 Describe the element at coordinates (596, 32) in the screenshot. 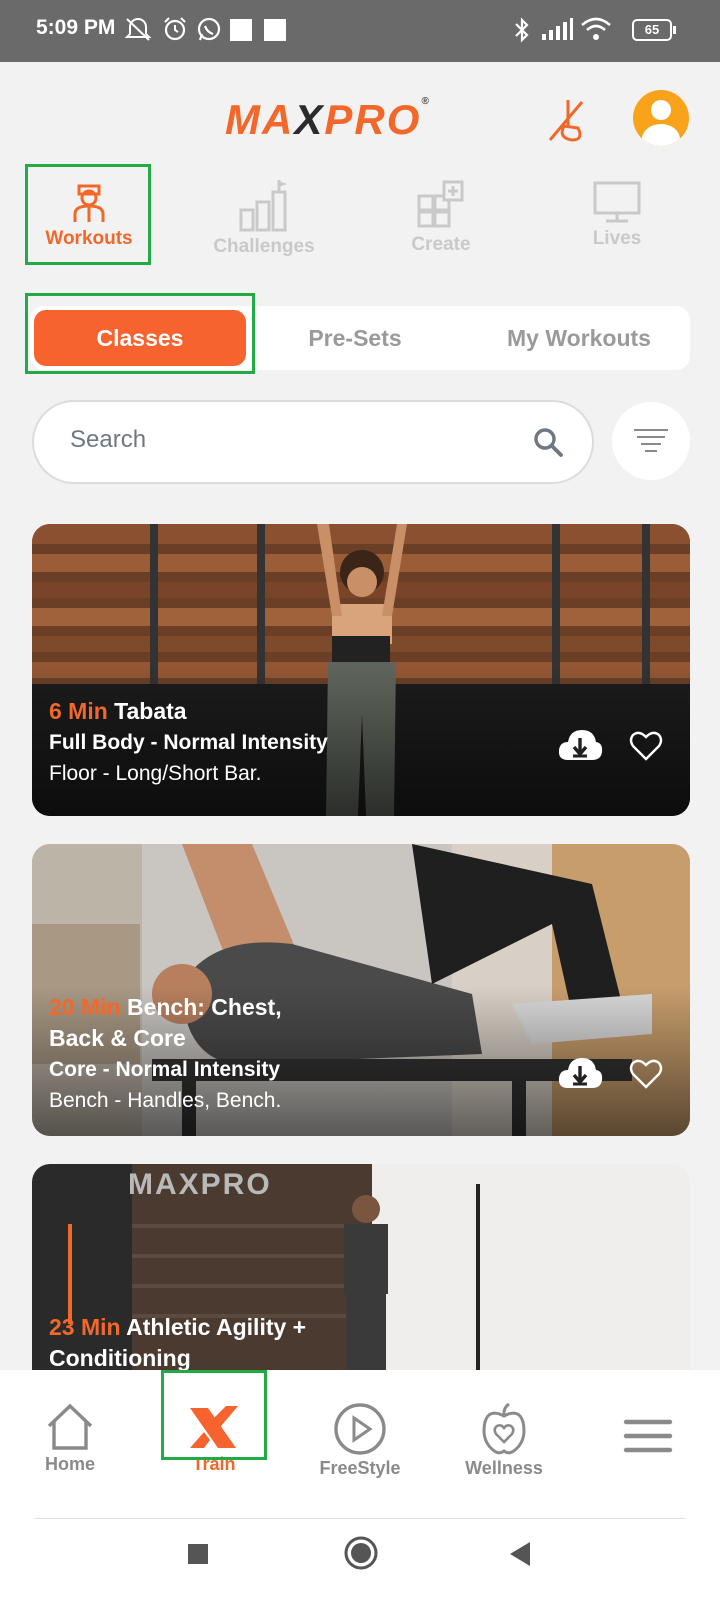

I see `wifi-icon` at that location.